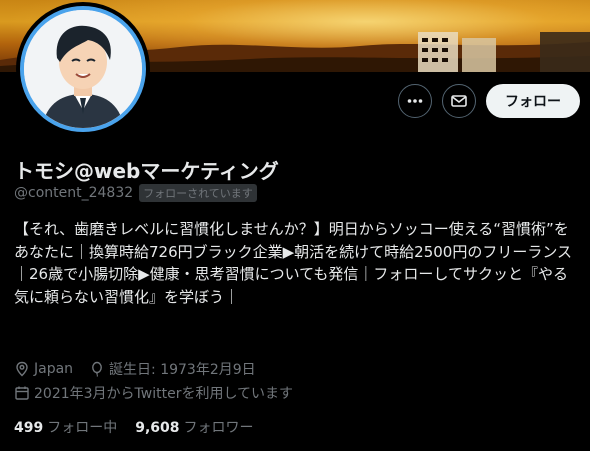  I want to click on more-options-button, so click(415, 101).